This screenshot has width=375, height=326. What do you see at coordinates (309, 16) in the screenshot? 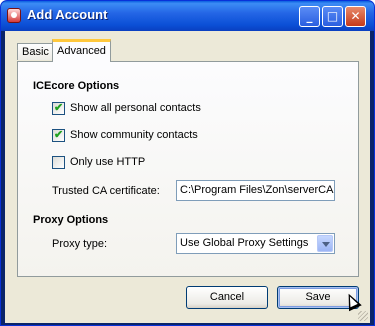
I see `minimize-button: _` at bounding box center [309, 16].